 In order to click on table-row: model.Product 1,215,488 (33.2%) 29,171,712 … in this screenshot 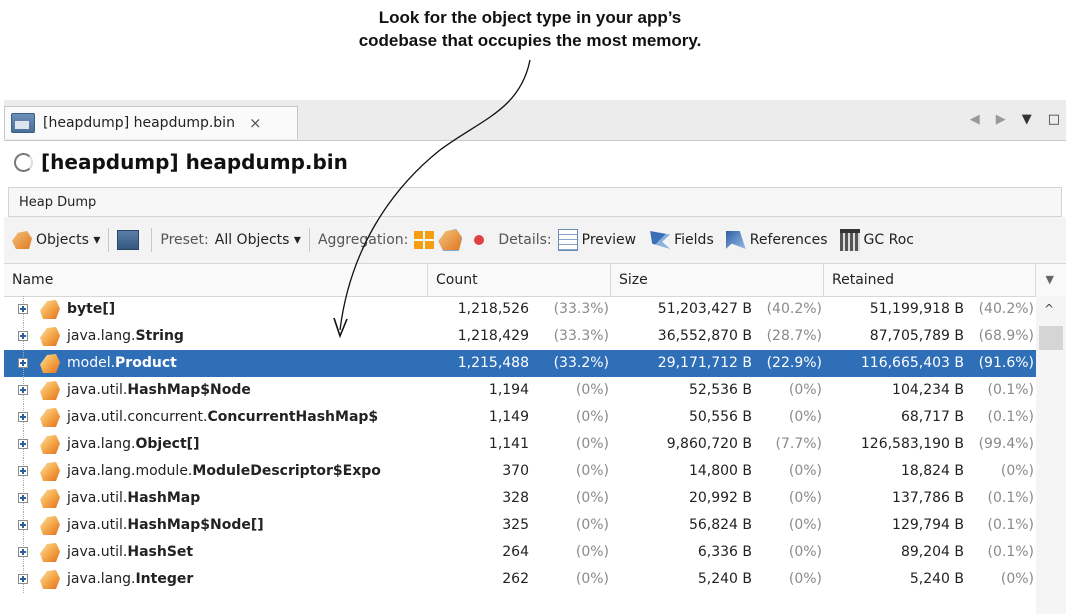, I will do `click(520, 363)`.